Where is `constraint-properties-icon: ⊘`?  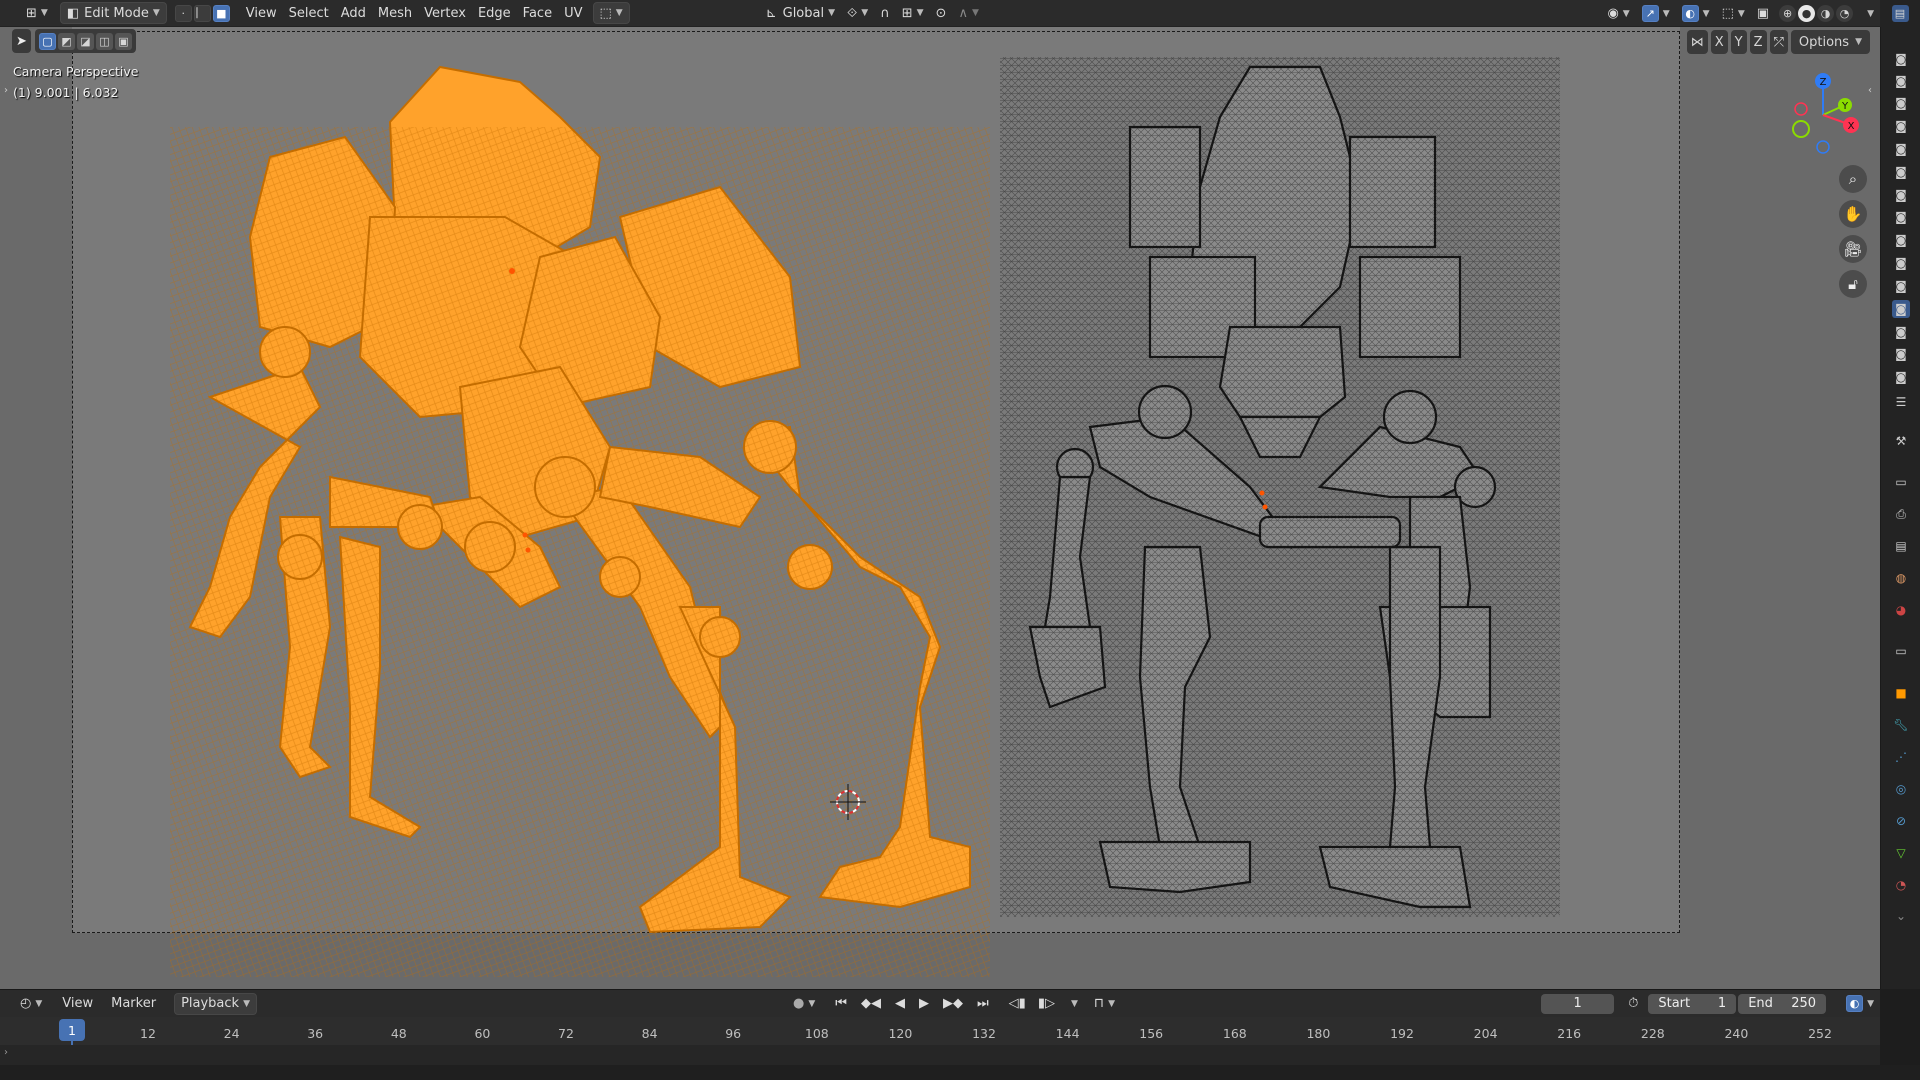
constraint-properties-icon: ⊘ is located at coordinates (1901, 821).